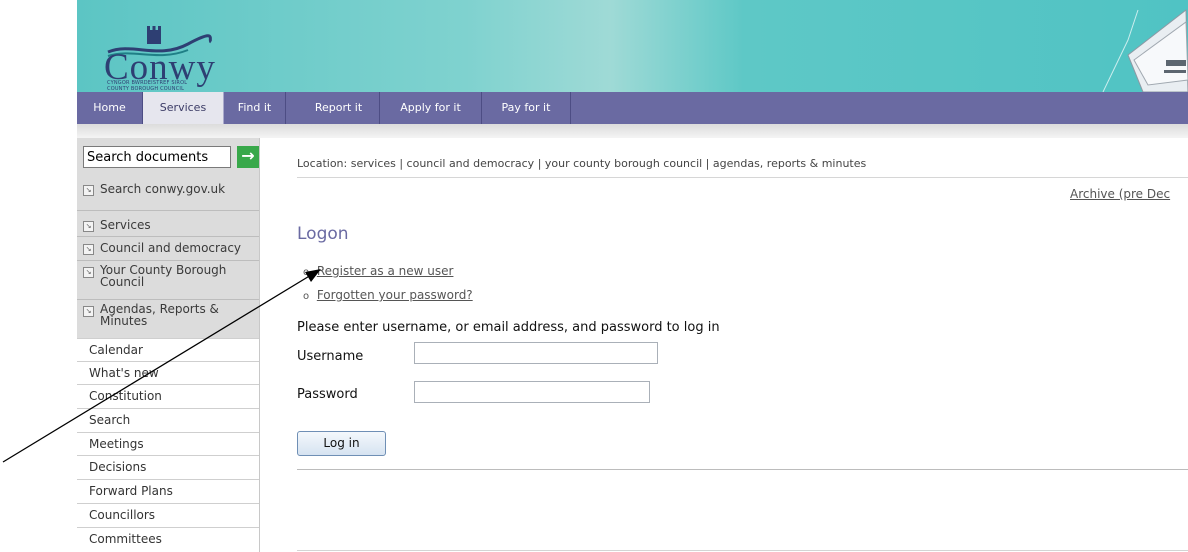 Image resolution: width=1188 pixels, height=552 pixels. What do you see at coordinates (255, 108) in the screenshot?
I see `nav-tab-find-it: Find it` at bounding box center [255, 108].